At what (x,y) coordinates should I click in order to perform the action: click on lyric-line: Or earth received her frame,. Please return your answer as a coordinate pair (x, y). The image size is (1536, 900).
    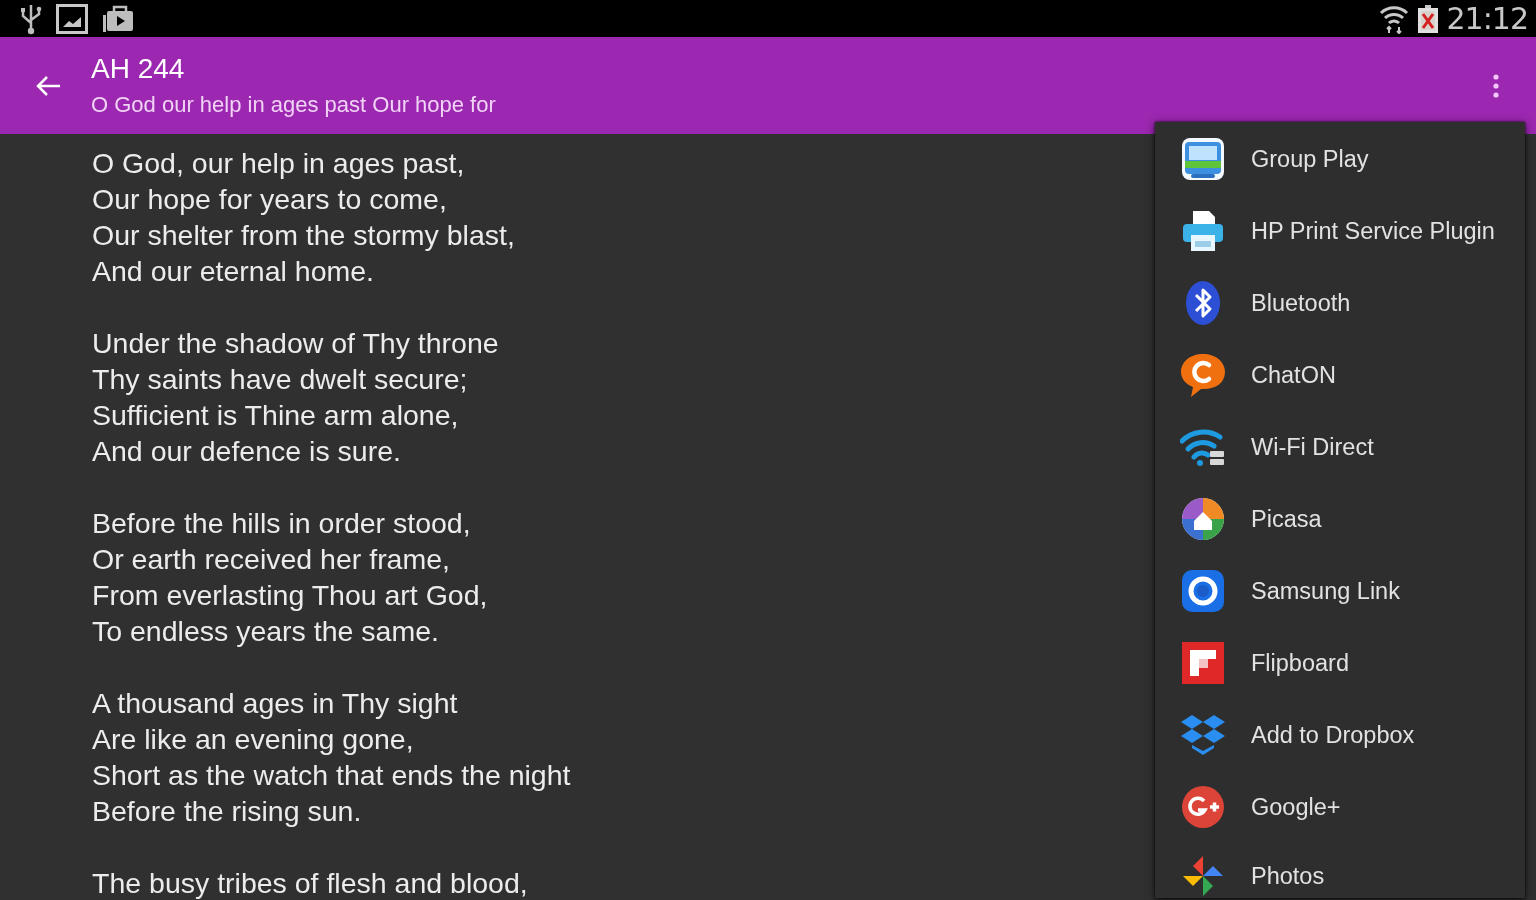
    Looking at the image, I should click on (271, 559).